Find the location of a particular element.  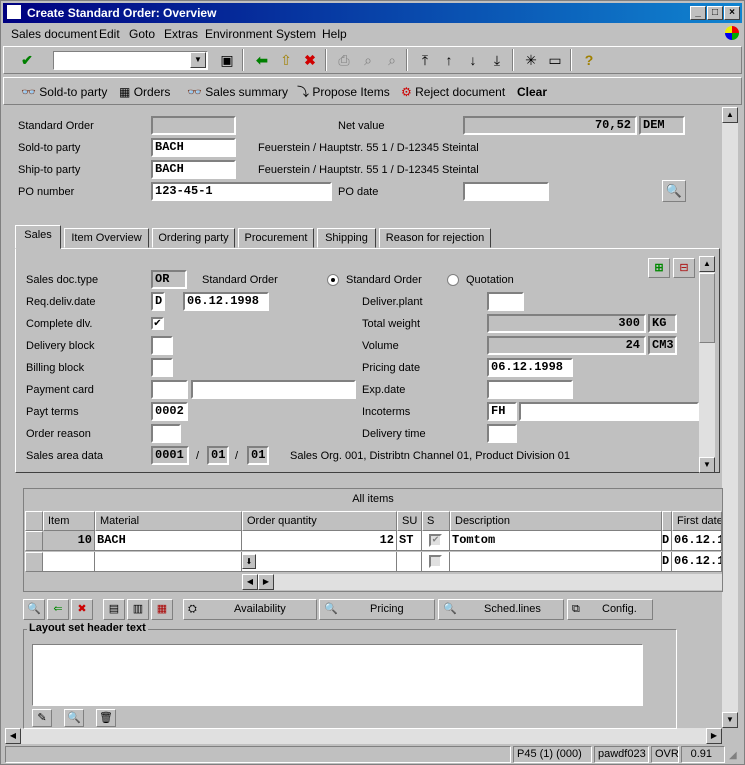

order-reason-field is located at coordinates (166, 433).